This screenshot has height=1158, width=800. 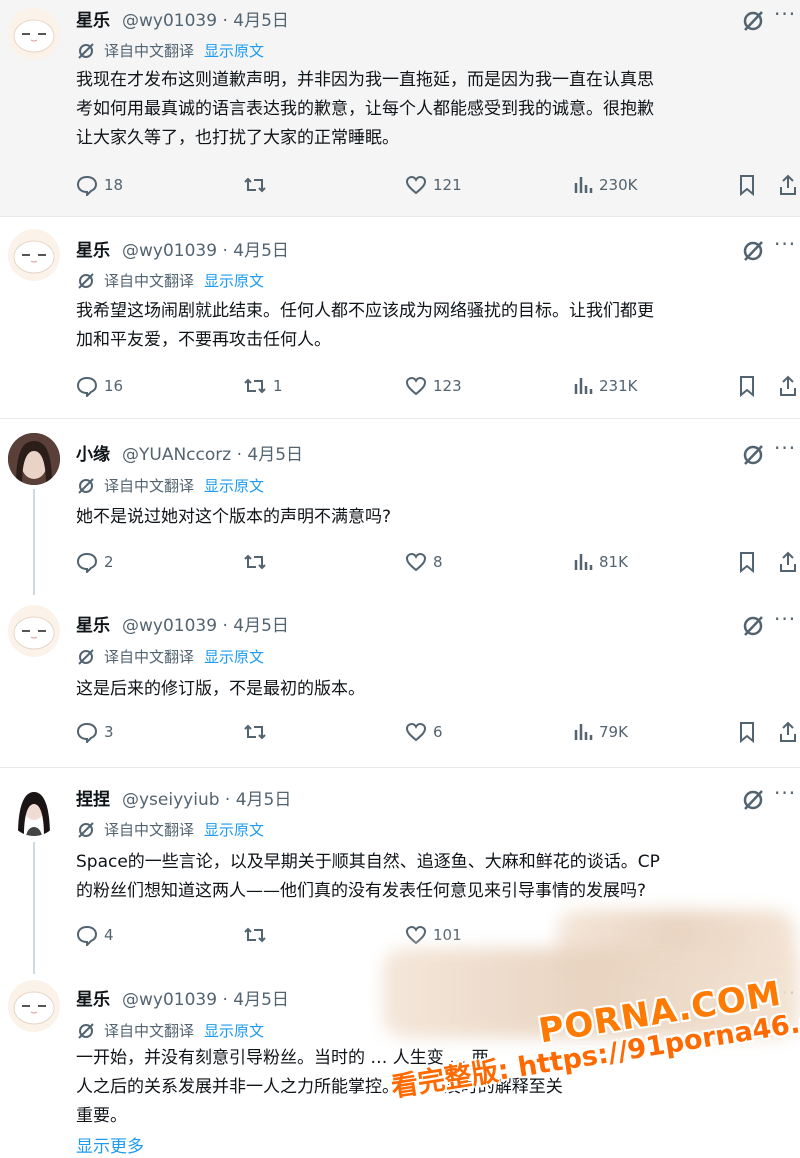 What do you see at coordinates (263, 386) in the screenshot?
I see `repost-button: 1` at bounding box center [263, 386].